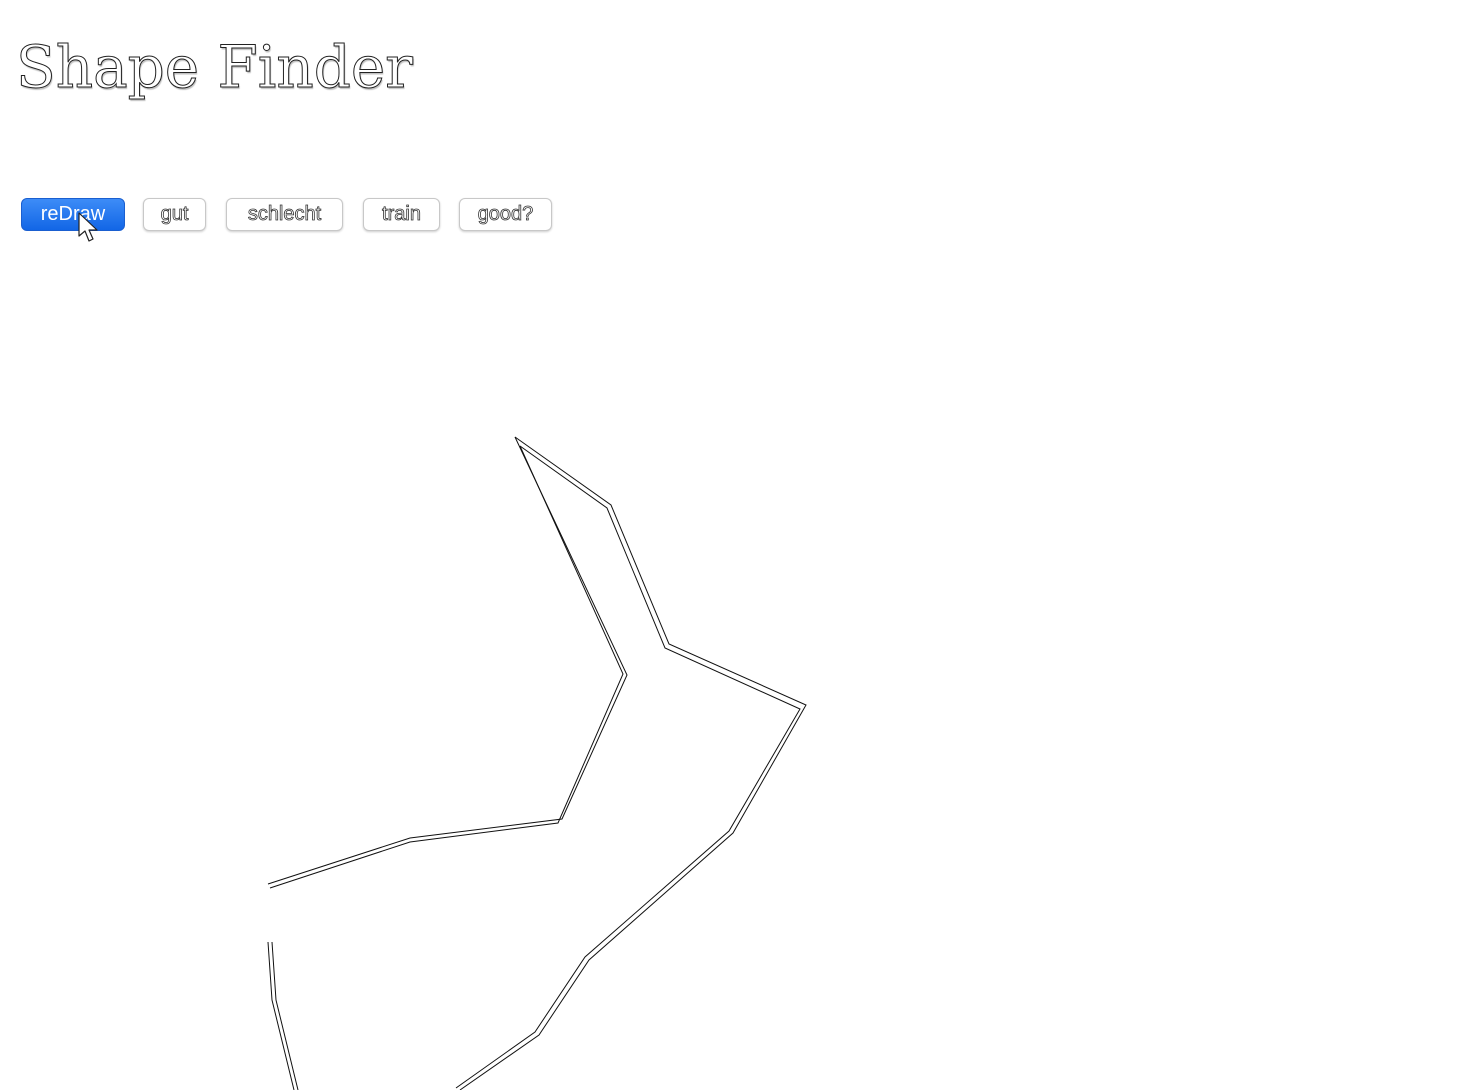 The width and height of the screenshot is (1457, 1090). What do you see at coordinates (281, 1015) in the screenshot?
I see `shape-outline-bottom-left` at bounding box center [281, 1015].